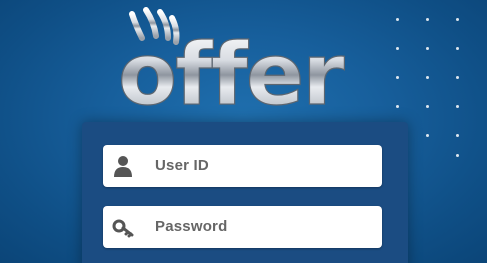  Describe the element at coordinates (191, 226) in the screenshot. I see `password-placeholder: Password` at that location.